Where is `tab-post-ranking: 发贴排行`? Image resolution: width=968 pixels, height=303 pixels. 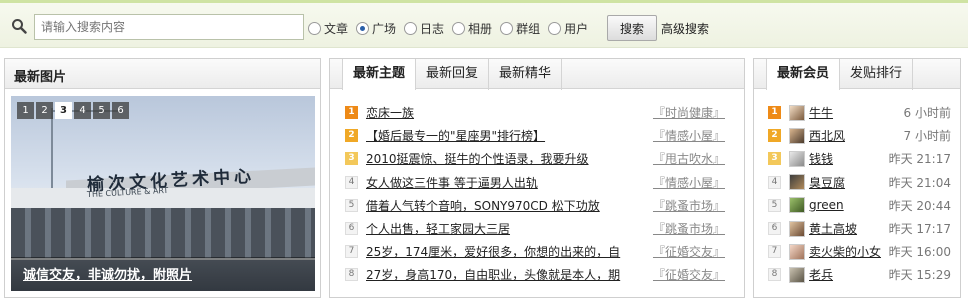
tab-post-ranking: 发贴排行 is located at coordinates (877, 74).